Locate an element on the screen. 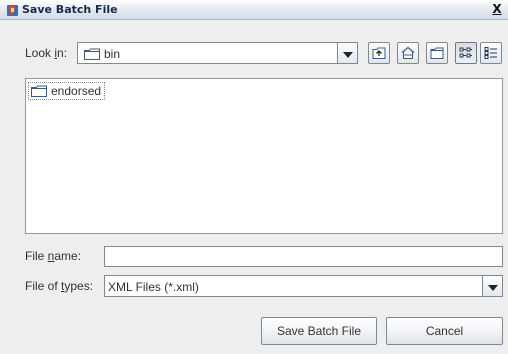  details-view-button is located at coordinates (491, 53).